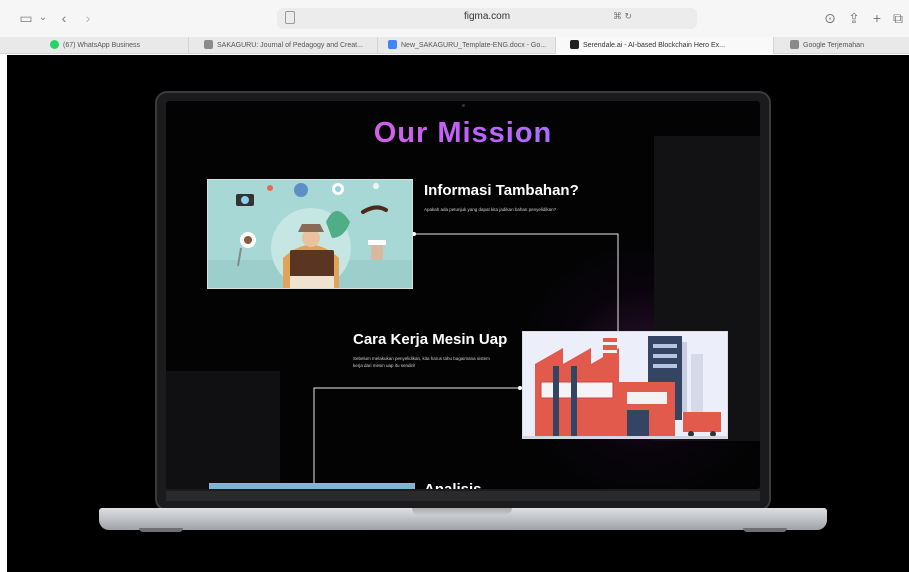 The image size is (909, 572). What do you see at coordinates (88, 18) in the screenshot?
I see `forward-icon: ›` at bounding box center [88, 18].